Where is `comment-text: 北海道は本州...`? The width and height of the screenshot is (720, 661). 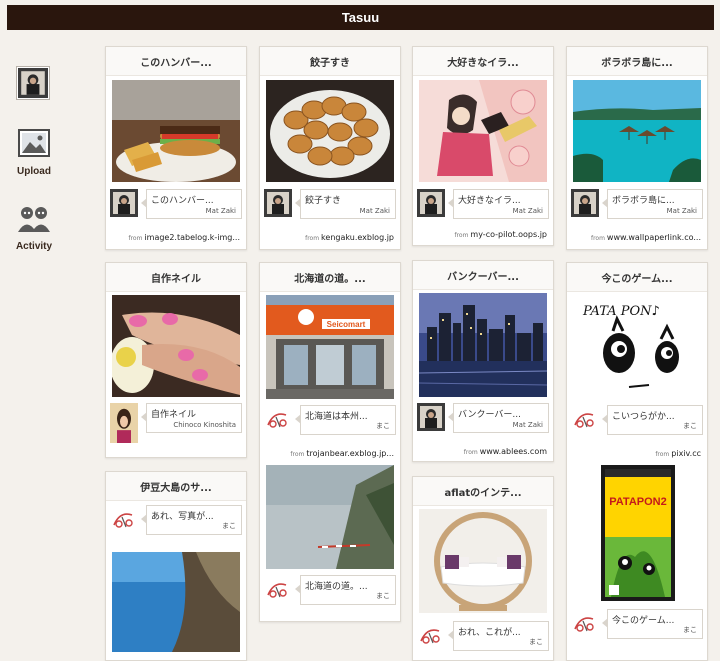
comment-text: 北海道は本州... is located at coordinates (336, 417).